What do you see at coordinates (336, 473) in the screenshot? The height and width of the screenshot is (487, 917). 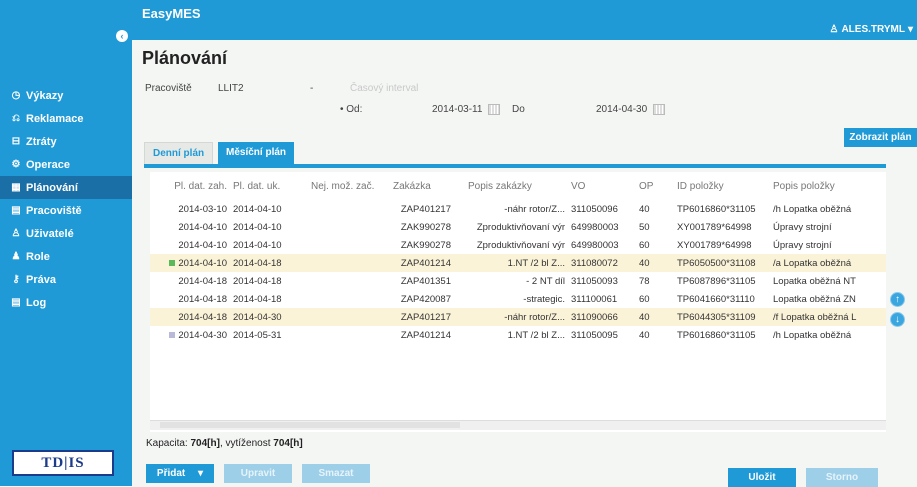 I see `delete-button: Smazat` at bounding box center [336, 473].